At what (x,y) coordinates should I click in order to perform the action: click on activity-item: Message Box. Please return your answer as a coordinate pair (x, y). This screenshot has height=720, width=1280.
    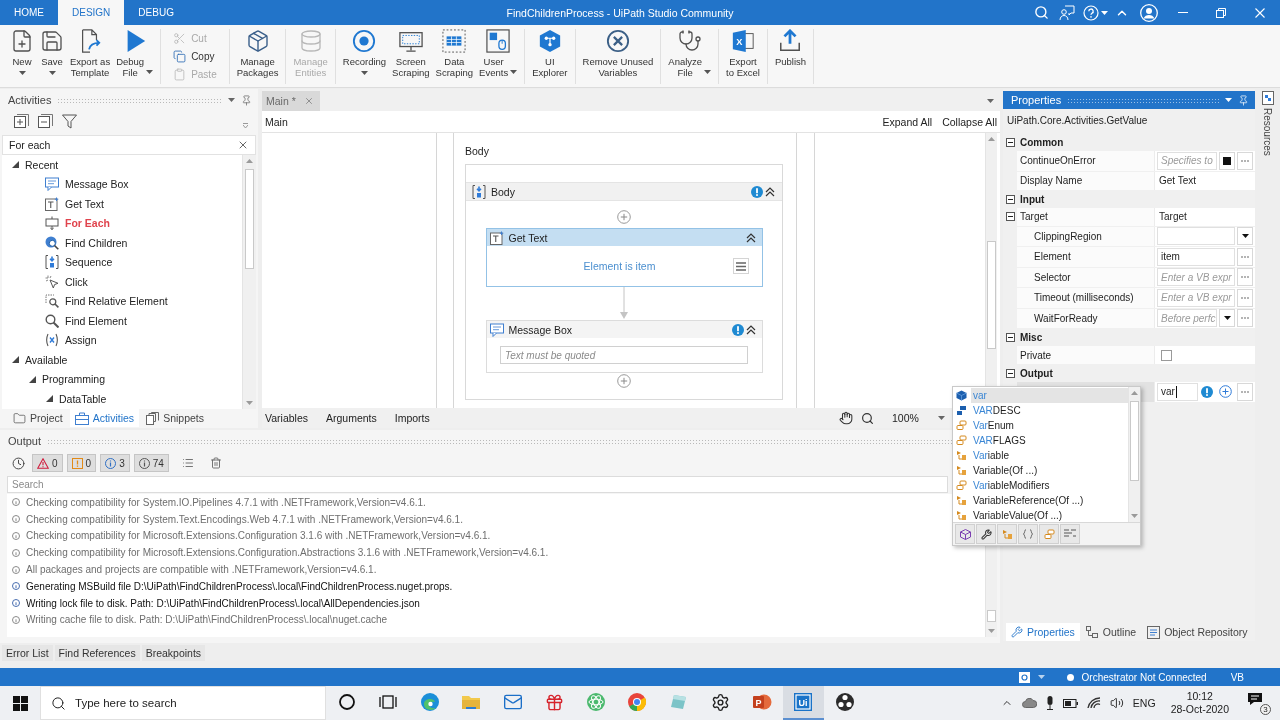
    Looking at the image, I should click on (122, 184).